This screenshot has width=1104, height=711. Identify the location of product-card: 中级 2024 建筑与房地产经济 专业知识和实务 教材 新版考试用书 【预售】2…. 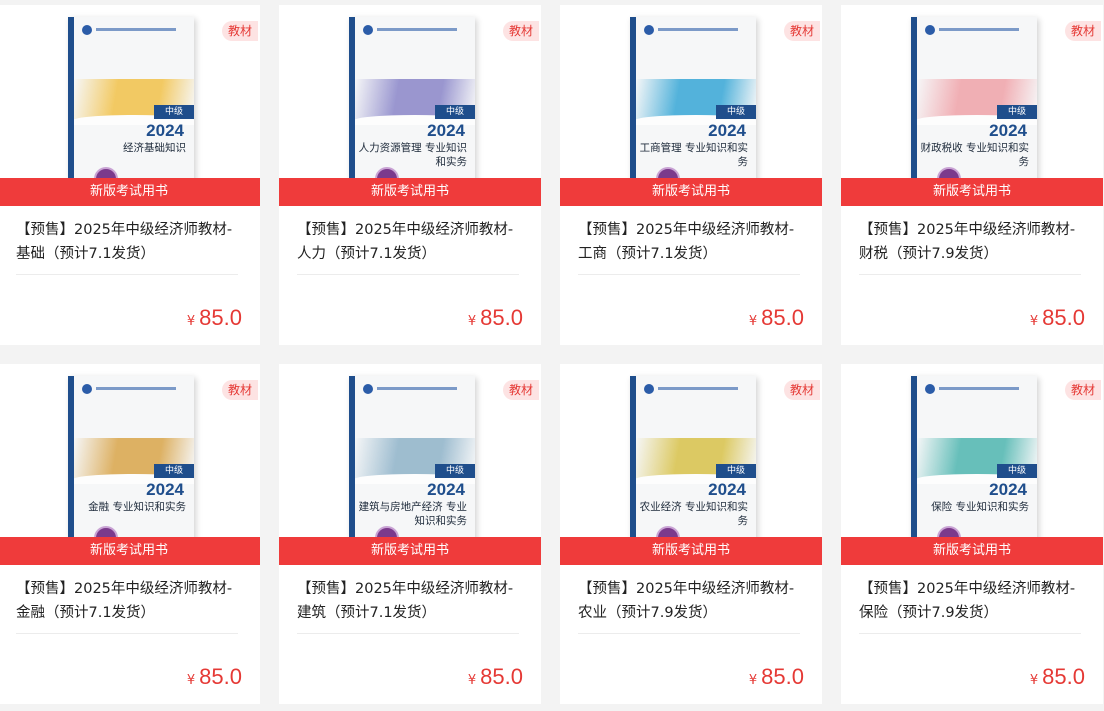
(410, 534).